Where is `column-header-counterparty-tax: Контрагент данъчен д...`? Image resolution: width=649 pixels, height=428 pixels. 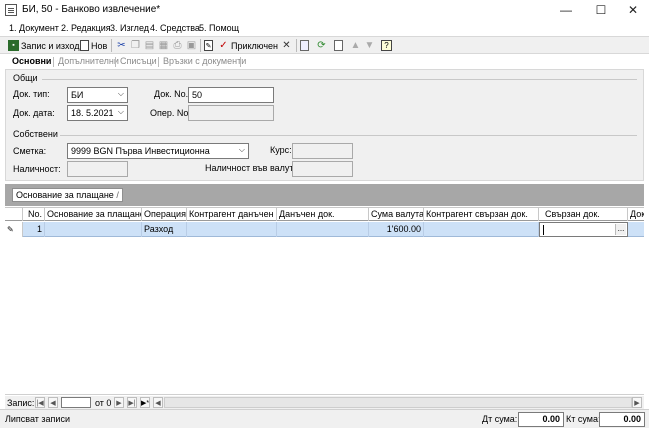
column-header-counterparty-tax: Контрагент данъчен д... is located at coordinates (232, 214).